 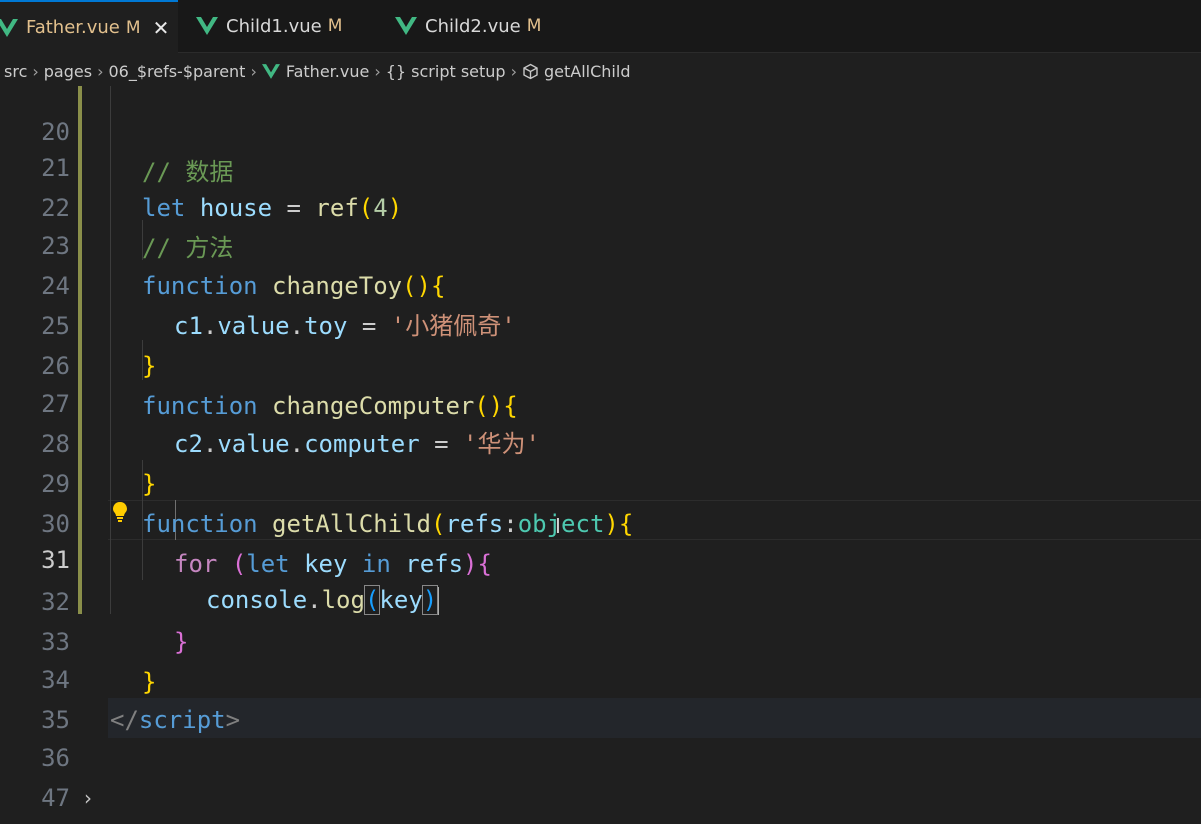 I want to click on code-text: </style>, so click(x=168, y=821).